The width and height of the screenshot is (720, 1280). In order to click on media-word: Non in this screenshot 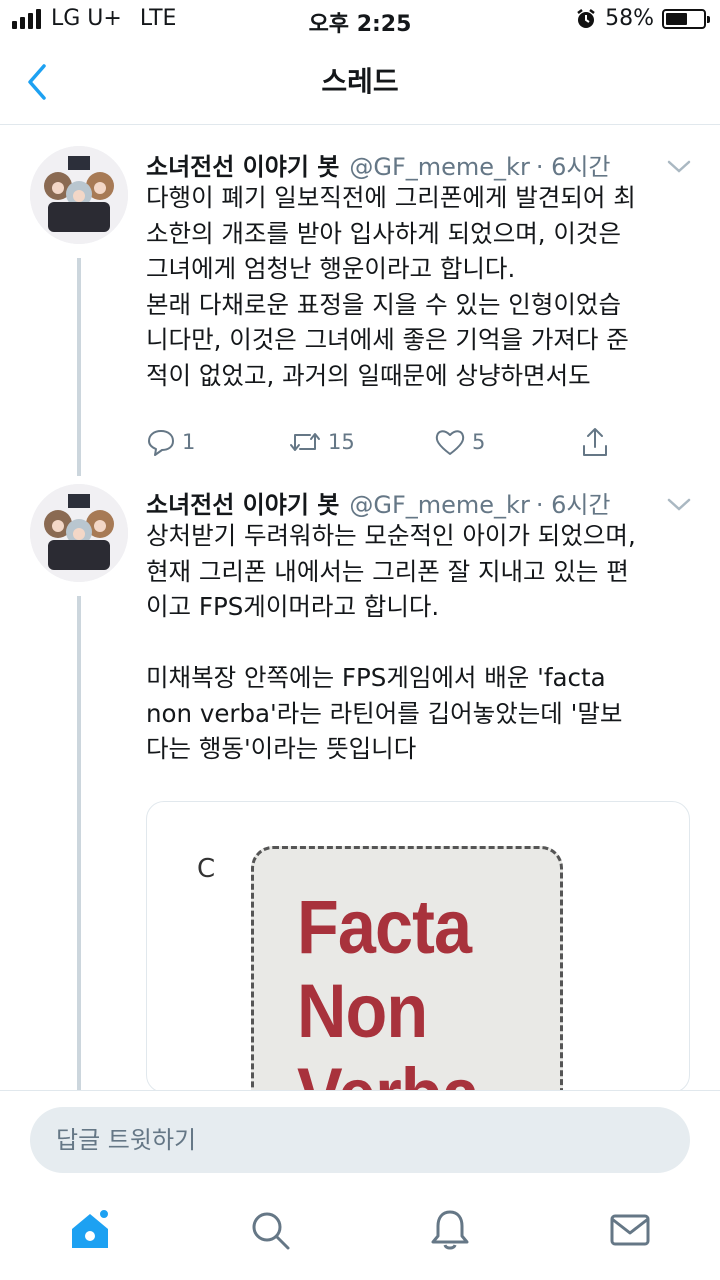, I will do `click(362, 1011)`.